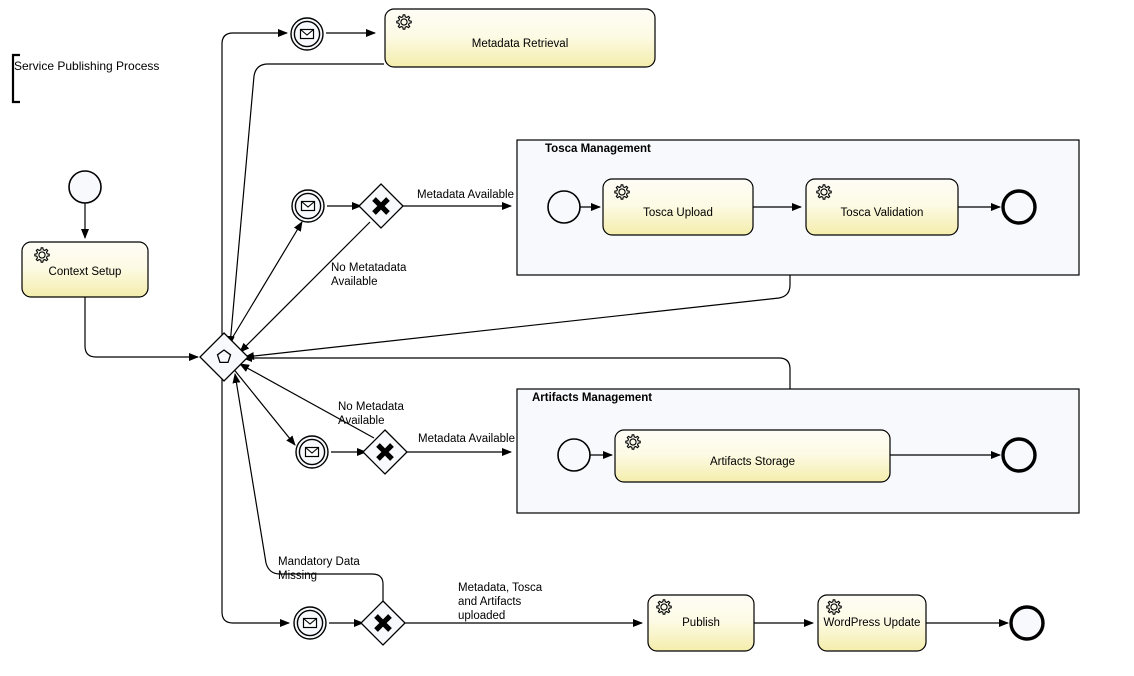 This screenshot has height=676, width=1134. I want to click on flow-context-setup-to-gateway, so click(141, 328).